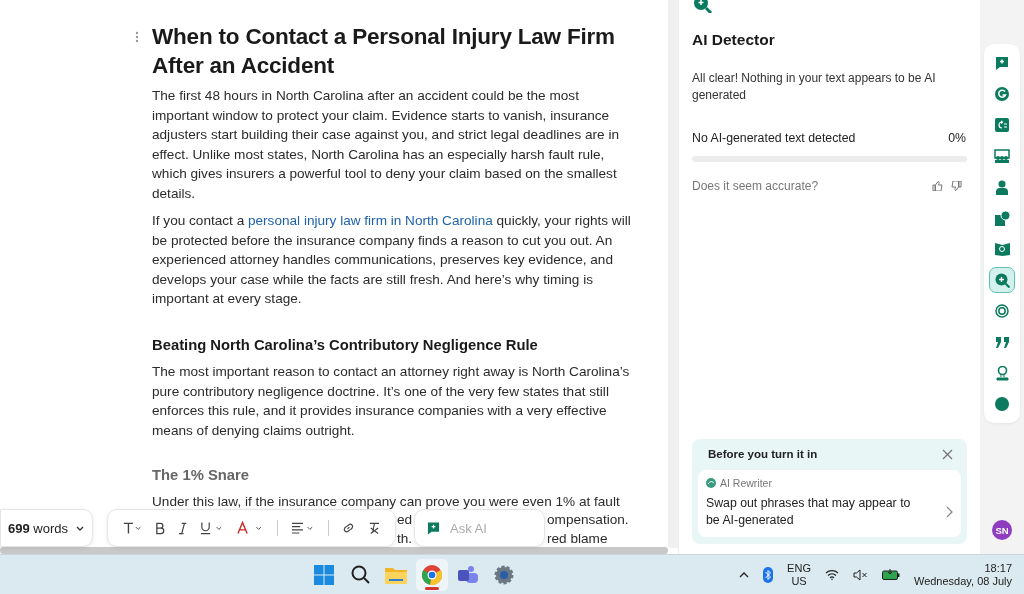 The image size is (1024, 594). Describe the element at coordinates (734, 40) in the screenshot. I see `panel-title: AI Detector` at that location.